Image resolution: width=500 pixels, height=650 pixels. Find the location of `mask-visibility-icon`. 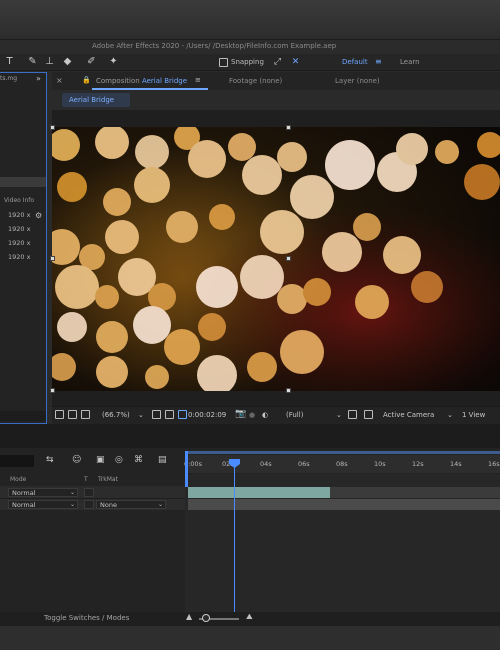

mask-visibility-icon is located at coordinates (72, 414).